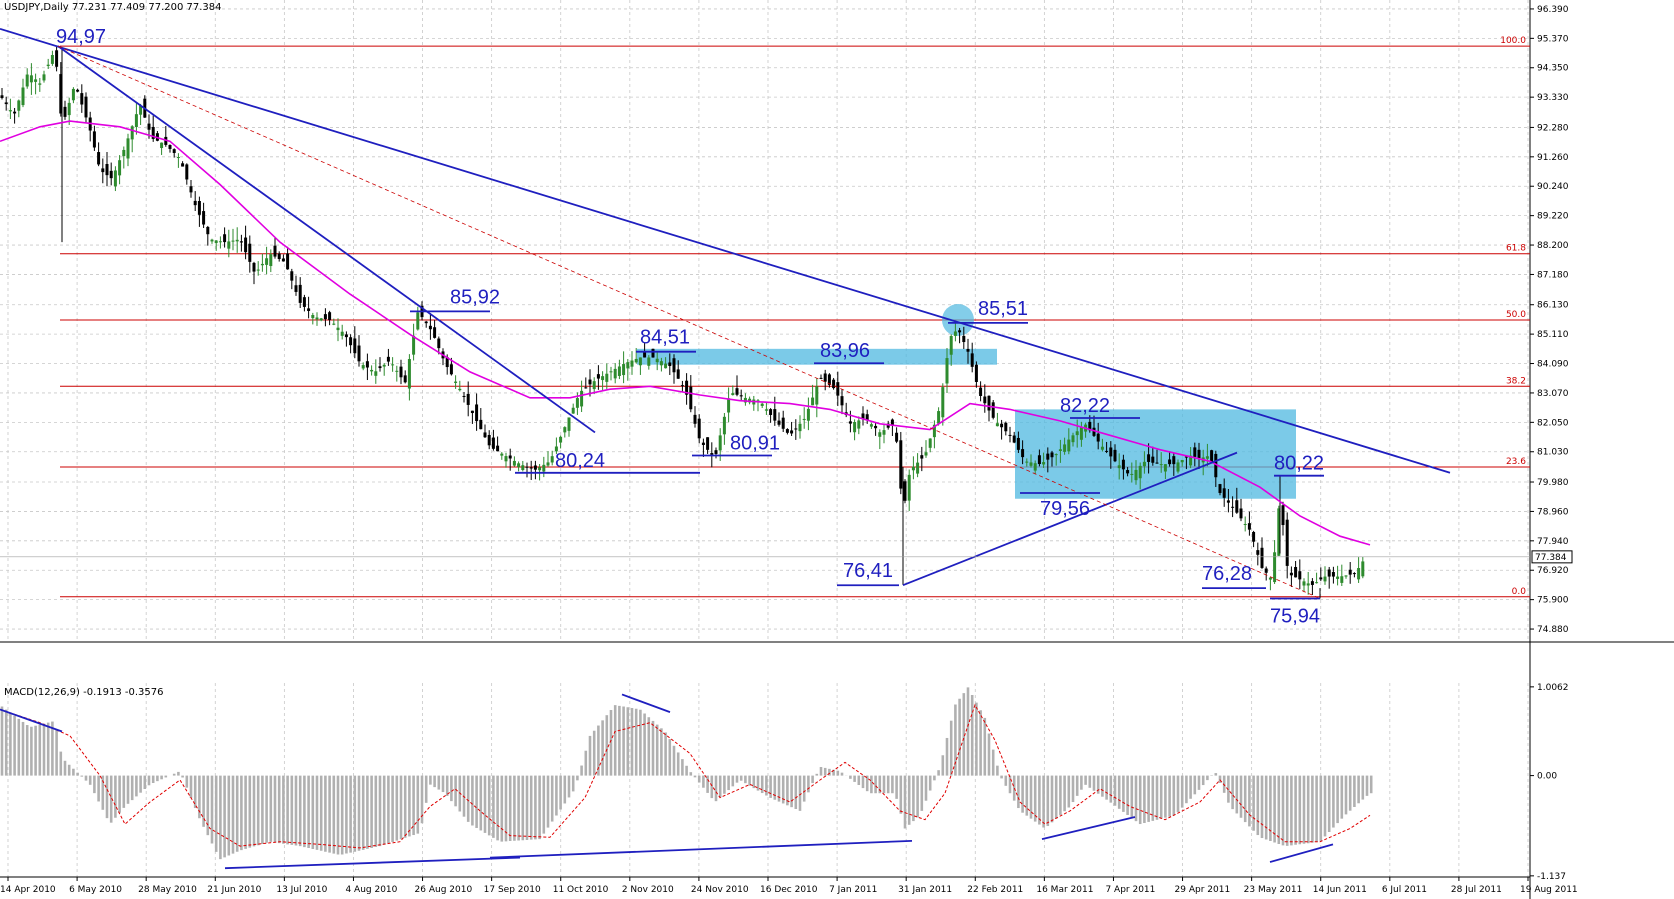 The width and height of the screenshot is (1674, 899). I want to click on y-tick-label: 84.090, so click(1553, 365).